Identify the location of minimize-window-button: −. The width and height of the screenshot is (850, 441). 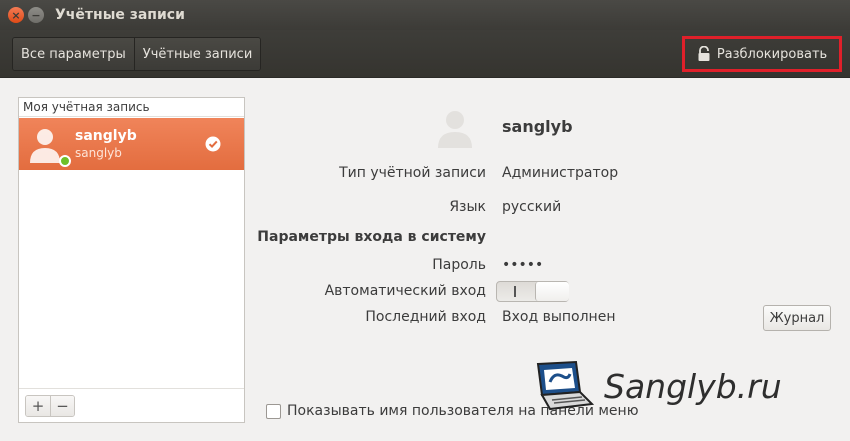
(36, 15).